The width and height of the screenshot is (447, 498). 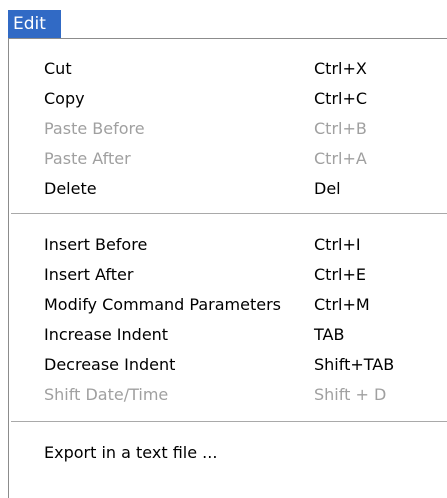 What do you see at coordinates (327, 188) in the screenshot?
I see `menu-item-shortcut: Del` at bounding box center [327, 188].